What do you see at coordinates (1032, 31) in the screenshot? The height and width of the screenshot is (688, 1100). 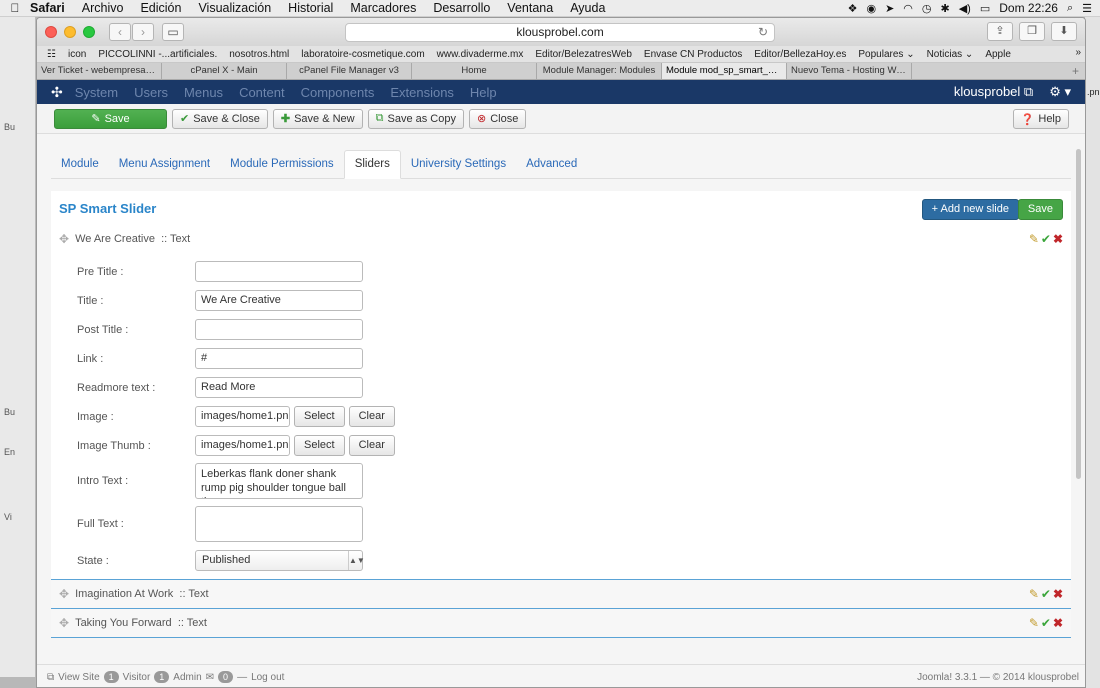 I see `tabs-overview-icon: ❐` at bounding box center [1032, 31].